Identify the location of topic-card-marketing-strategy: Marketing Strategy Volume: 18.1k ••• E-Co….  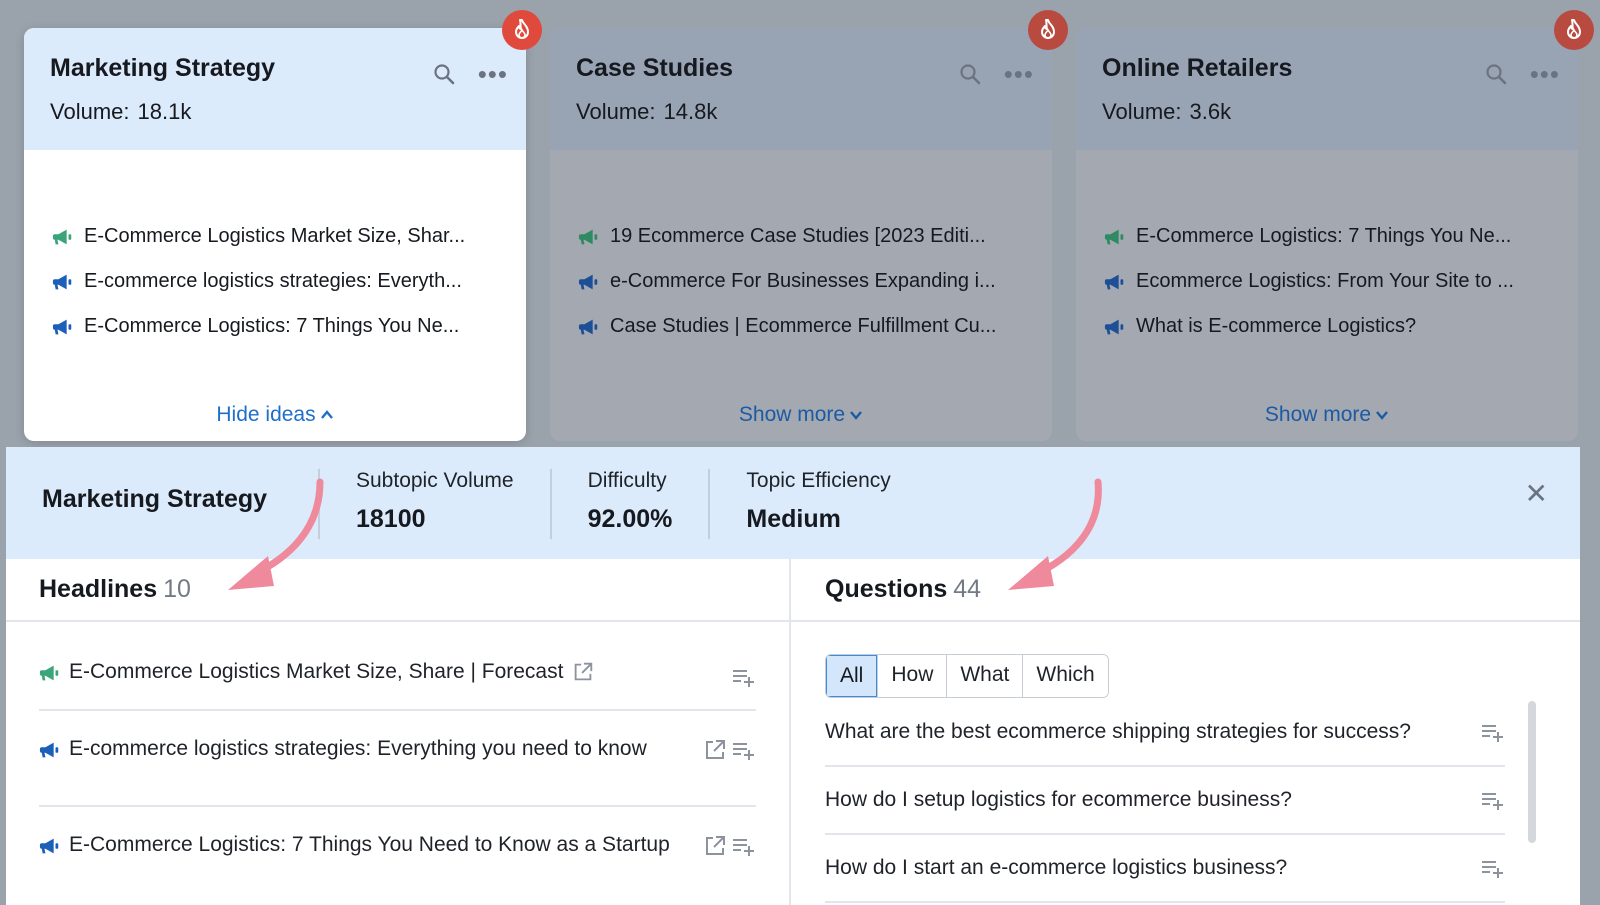
(275, 234).